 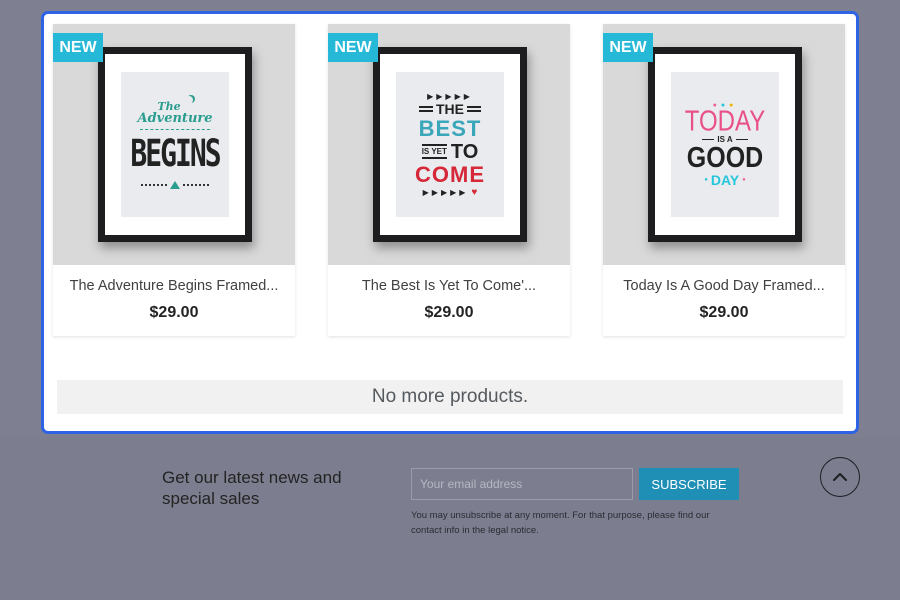 What do you see at coordinates (450, 174) in the screenshot?
I see `poster-text: COME` at bounding box center [450, 174].